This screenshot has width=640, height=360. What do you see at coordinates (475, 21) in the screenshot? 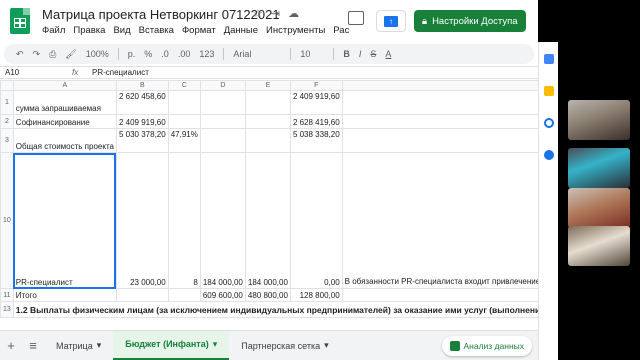
I see `share-label: Настройки Доступа` at bounding box center [475, 21].